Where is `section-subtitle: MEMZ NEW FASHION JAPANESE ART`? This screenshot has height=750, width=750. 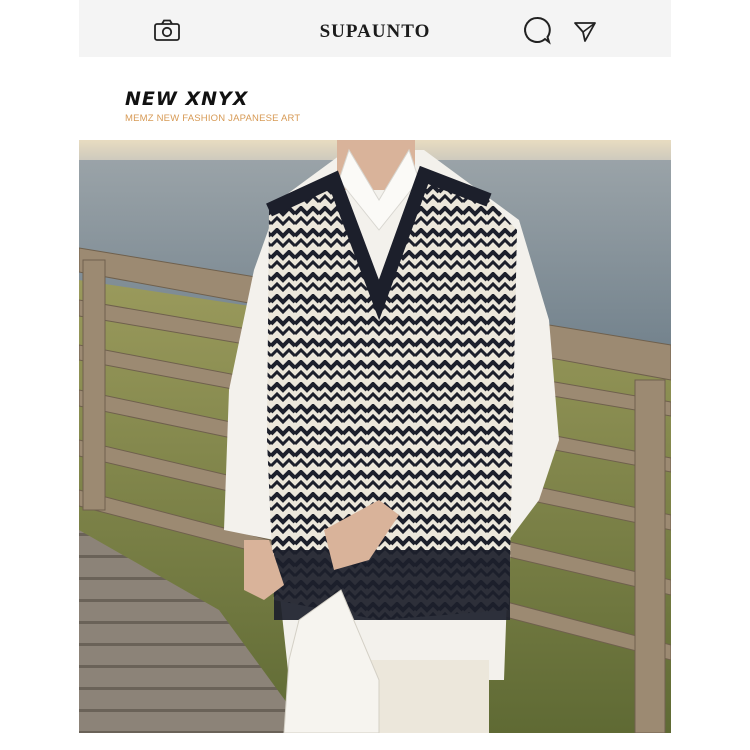 section-subtitle: MEMZ NEW FASHION JAPANESE ART is located at coordinates (213, 118).